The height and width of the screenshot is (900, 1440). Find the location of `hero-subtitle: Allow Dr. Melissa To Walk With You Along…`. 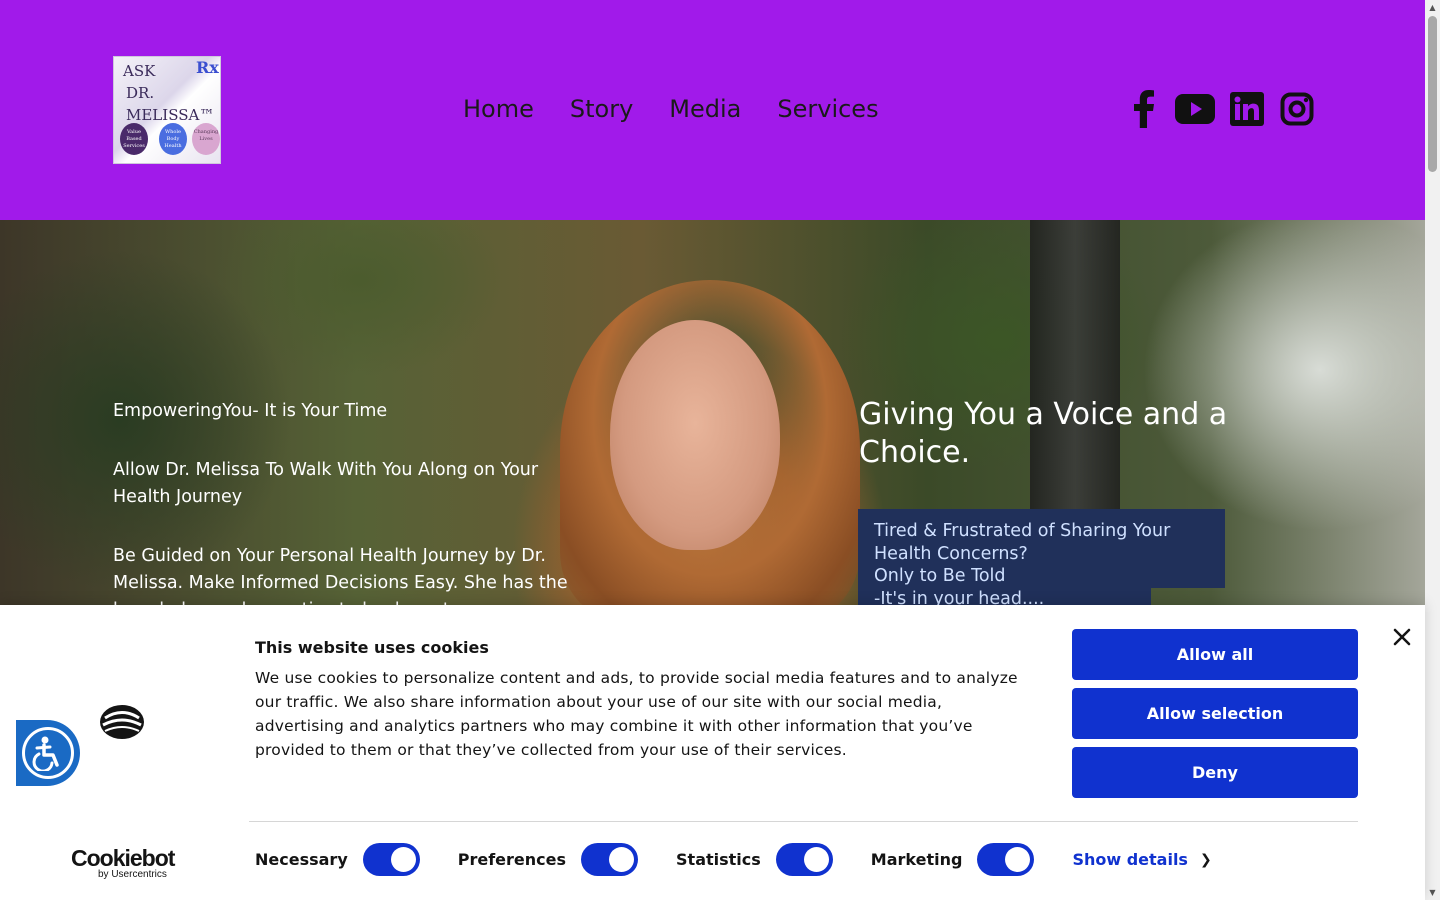

hero-subtitle: Allow Dr. Melissa To Walk With You Along… is located at coordinates (326, 483).